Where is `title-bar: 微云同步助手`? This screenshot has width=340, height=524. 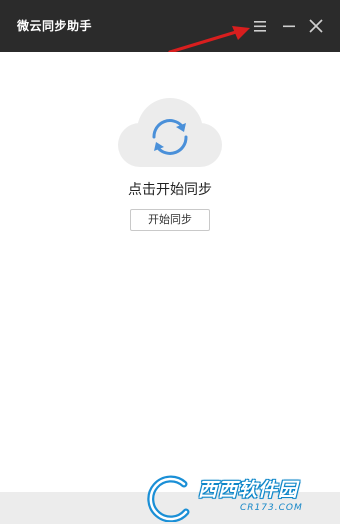
title-bar: 微云同步助手 is located at coordinates (170, 26).